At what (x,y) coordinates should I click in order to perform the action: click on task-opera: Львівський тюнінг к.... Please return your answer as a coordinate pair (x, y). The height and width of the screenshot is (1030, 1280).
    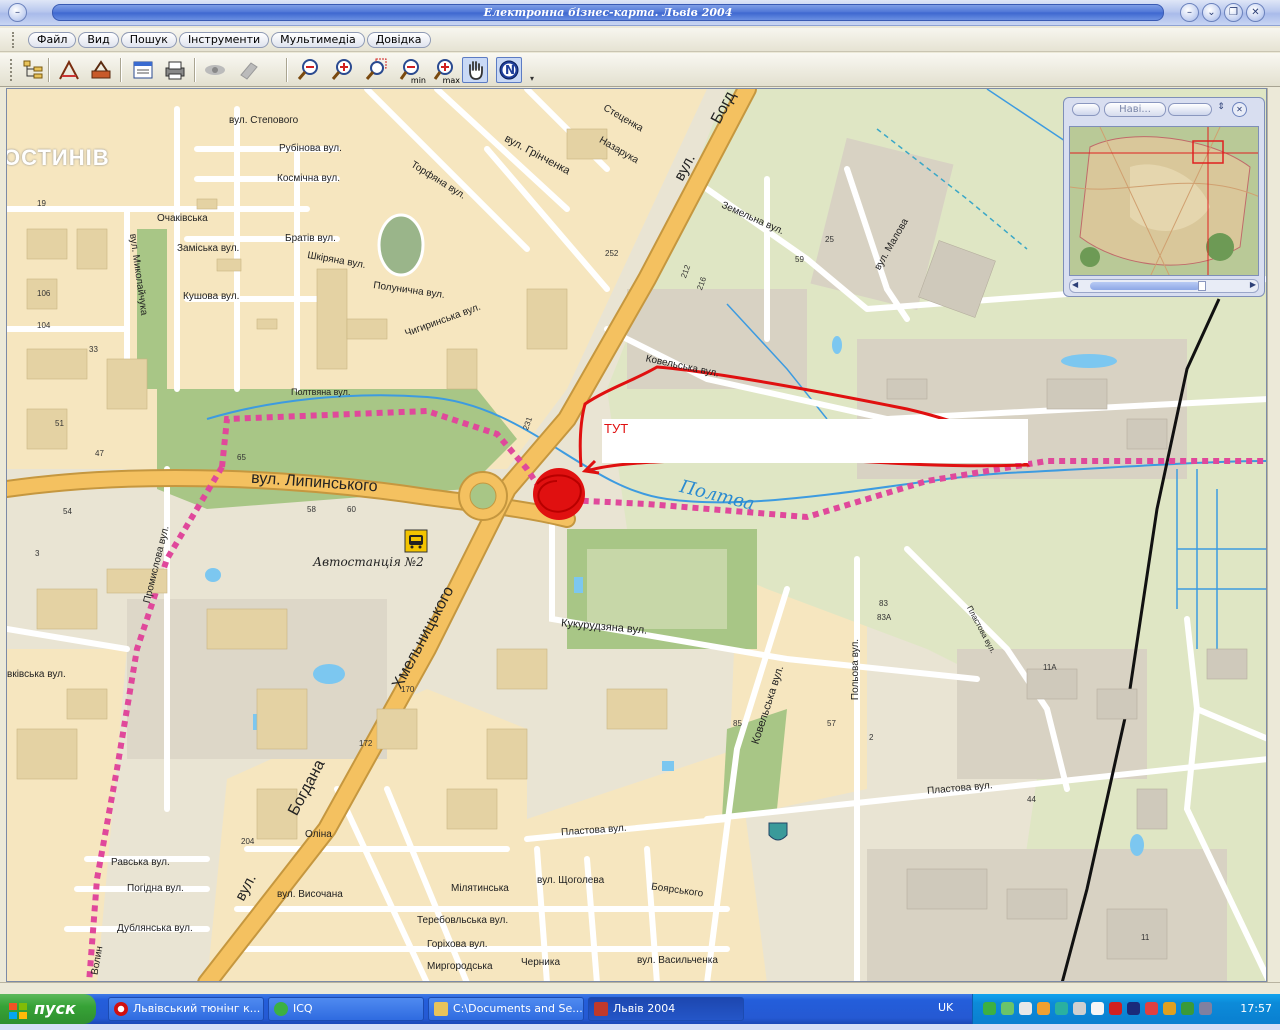
    Looking at the image, I should click on (186, 1009).